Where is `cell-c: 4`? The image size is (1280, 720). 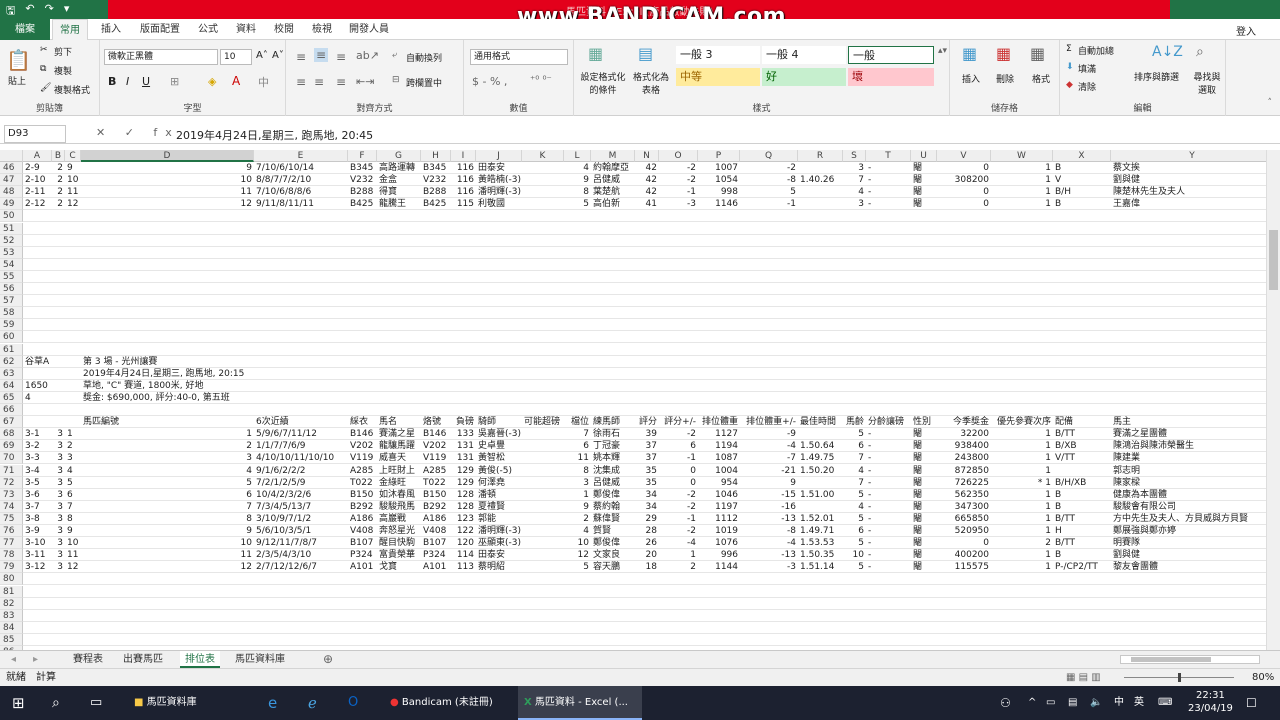 cell-c: 4 is located at coordinates (73, 471).